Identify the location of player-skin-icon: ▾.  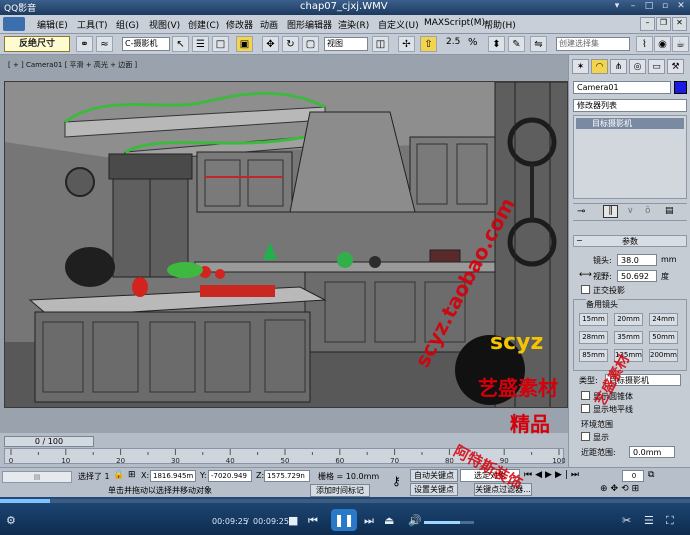
(617, 7).